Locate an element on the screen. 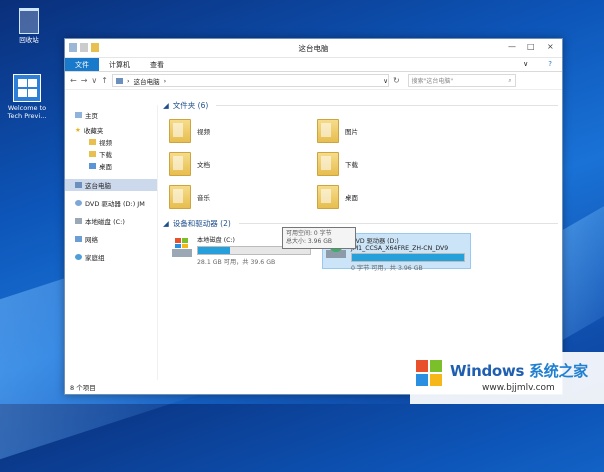 The width and height of the screenshot is (604, 472). nav-item-label: 桌面 is located at coordinates (105, 167).